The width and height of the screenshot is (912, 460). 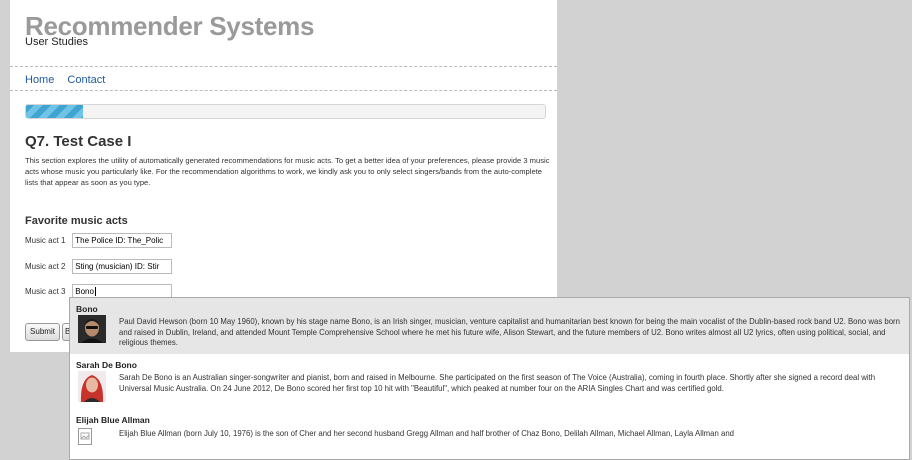 I want to click on autocomplete-item-name: Bono, so click(x=87, y=309).